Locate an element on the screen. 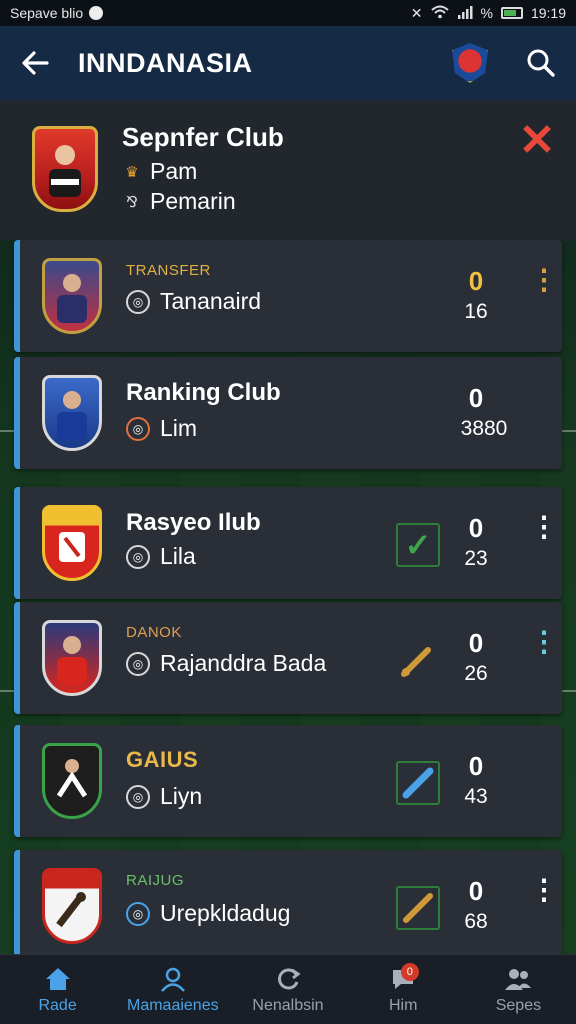 Image resolution: width=576 pixels, height=1024 pixels. battery-percent: % is located at coordinates (486, 13).